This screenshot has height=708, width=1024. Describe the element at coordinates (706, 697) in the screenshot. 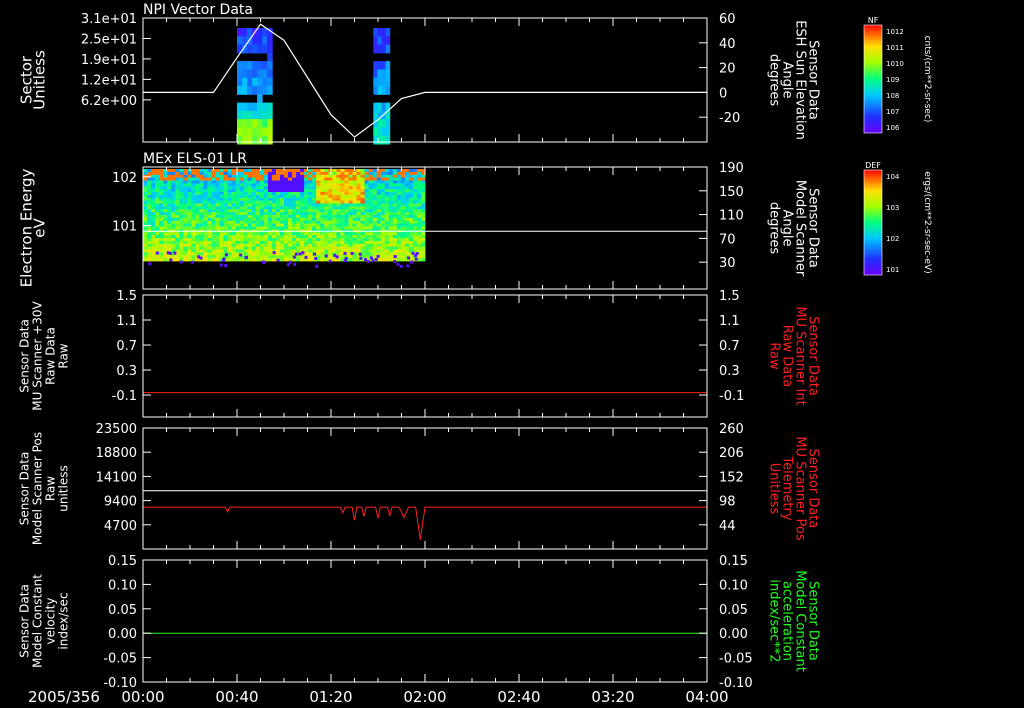

I see `x-tick-label: 04:00` at that location.